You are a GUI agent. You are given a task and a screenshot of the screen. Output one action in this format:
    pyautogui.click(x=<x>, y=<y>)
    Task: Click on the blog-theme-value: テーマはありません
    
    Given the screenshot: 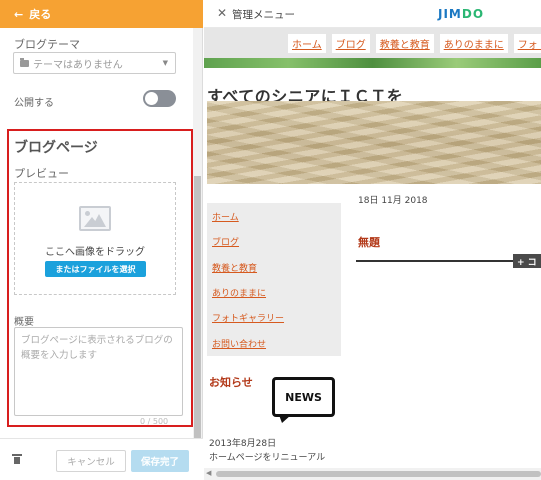 What is the action you would take?
    pyautogui.click(x=78, y=65)
    